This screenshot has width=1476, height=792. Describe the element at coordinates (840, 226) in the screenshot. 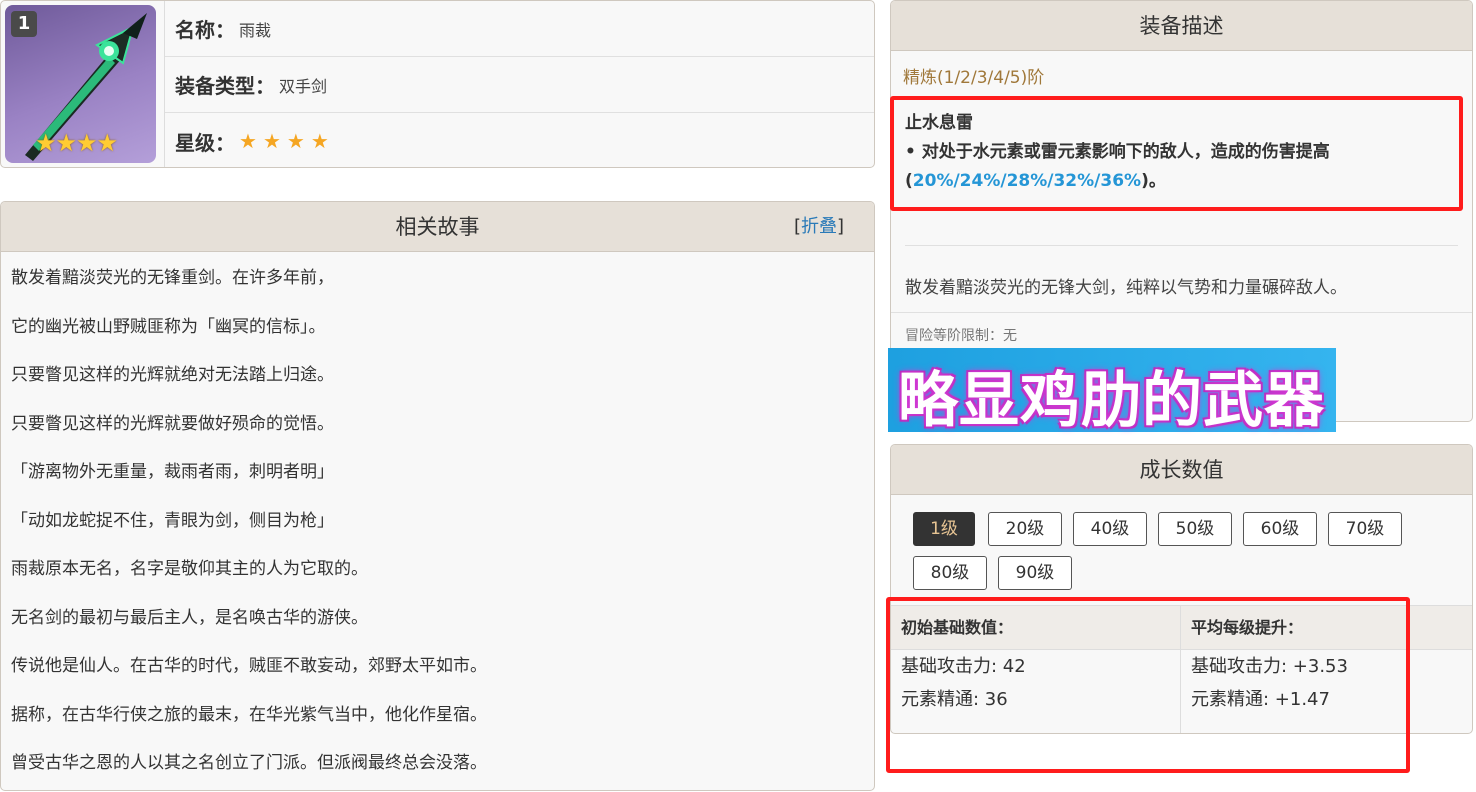

I see `fold-bracket-close: ]` at that location.